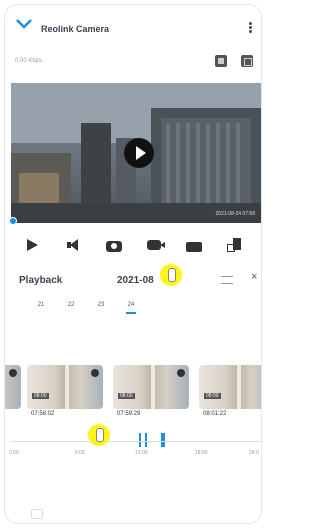 Image resolution: width=320 pixels, height=528 pixels. I want to click on day-item-active: 24, so click(131, 308).